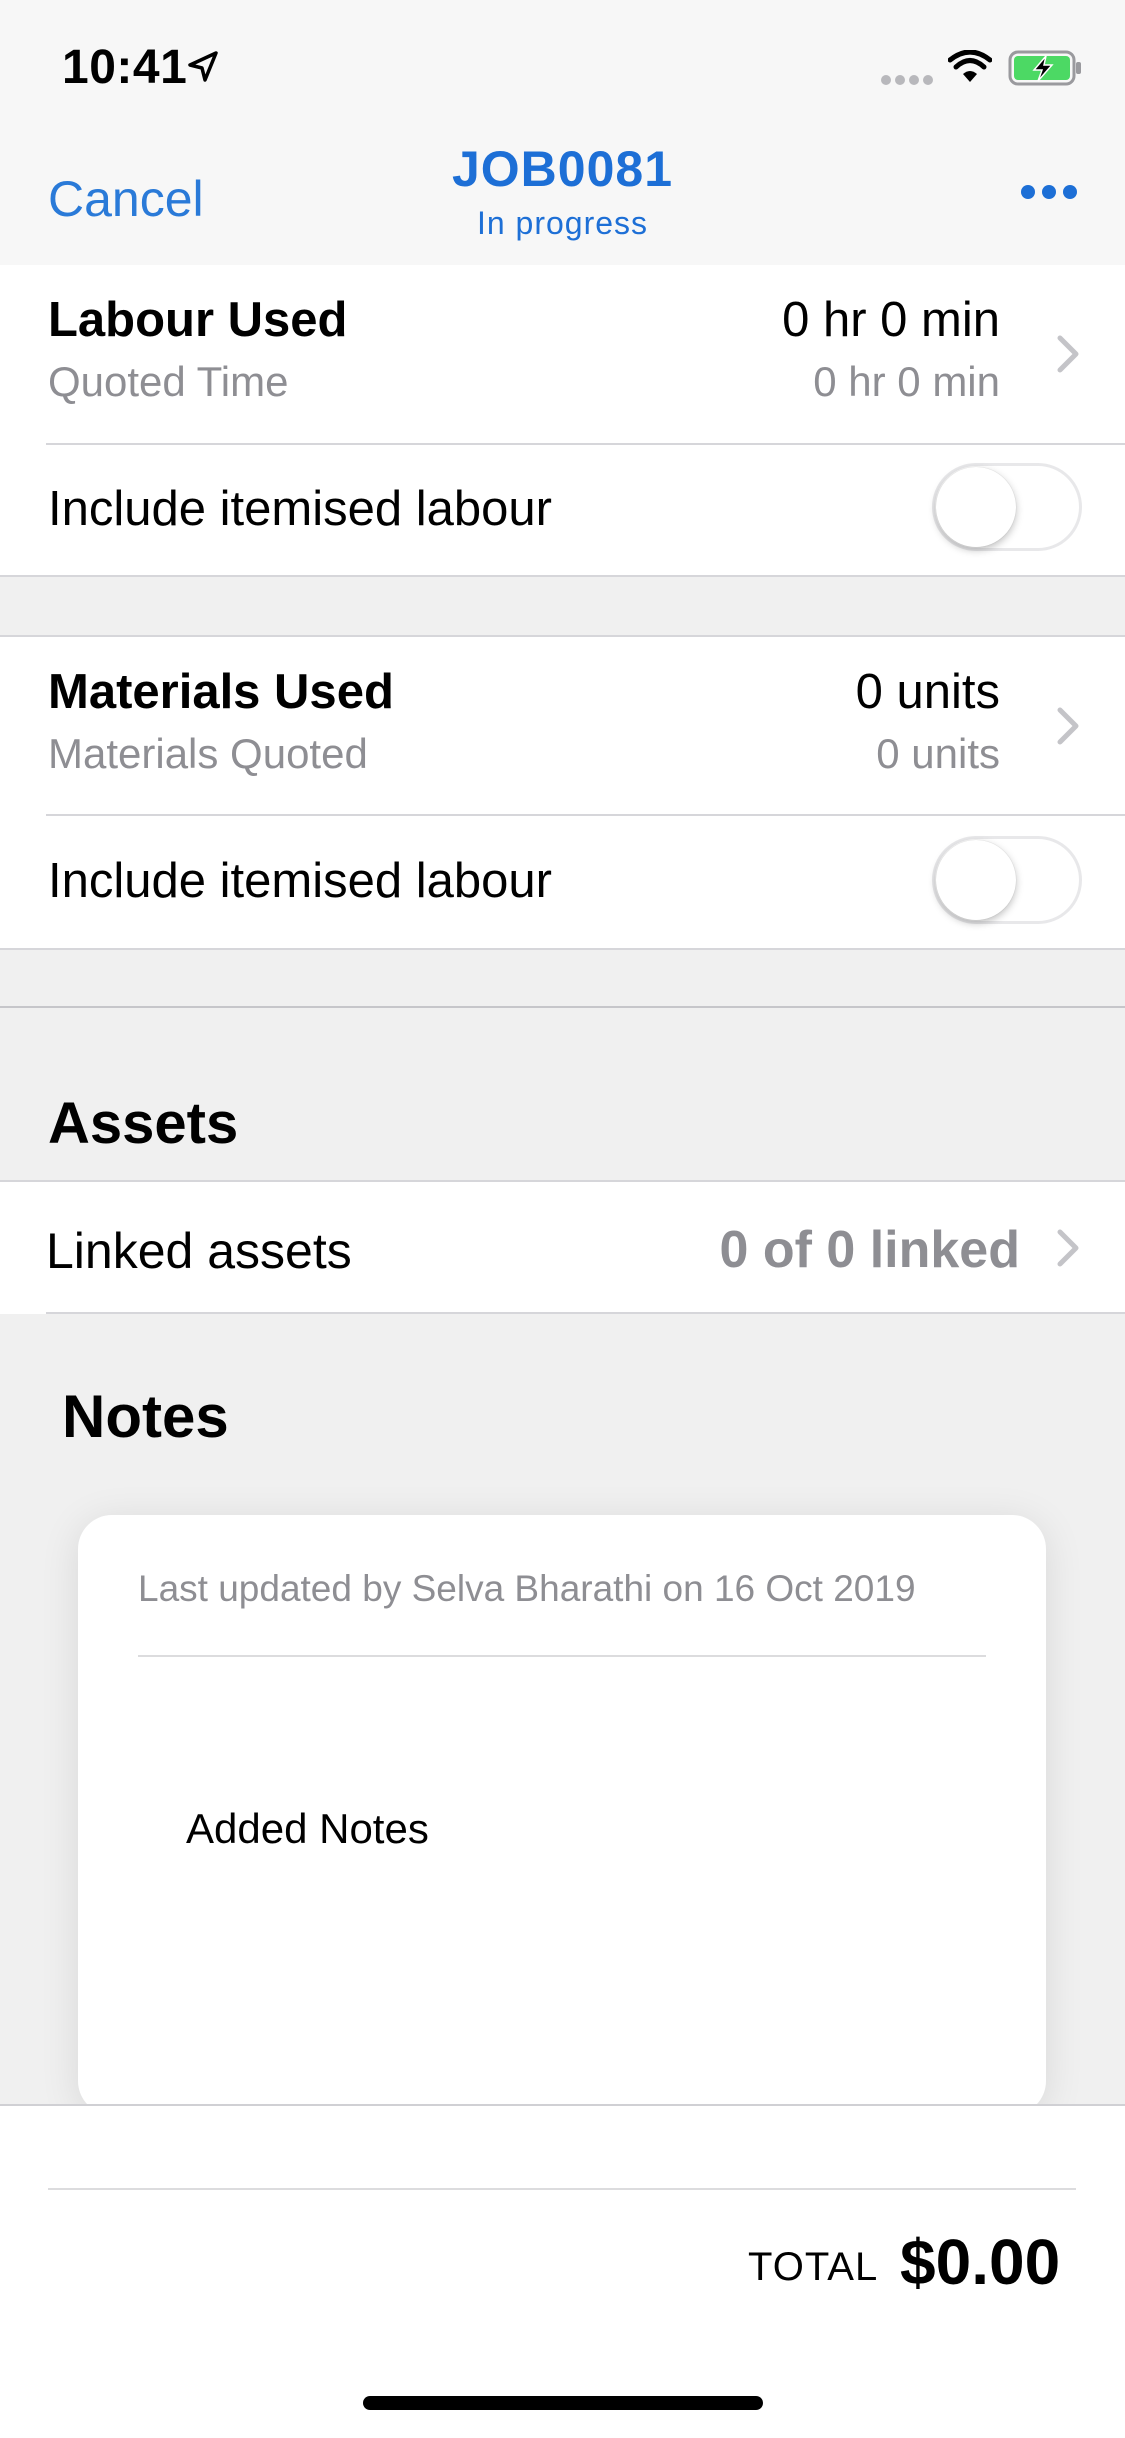 This screenshot has height=2438, width=1125. What do you see at coordinates (562, 223) in the screenshot?
I see `job-status: In progress` at bounding box center [562, 223].